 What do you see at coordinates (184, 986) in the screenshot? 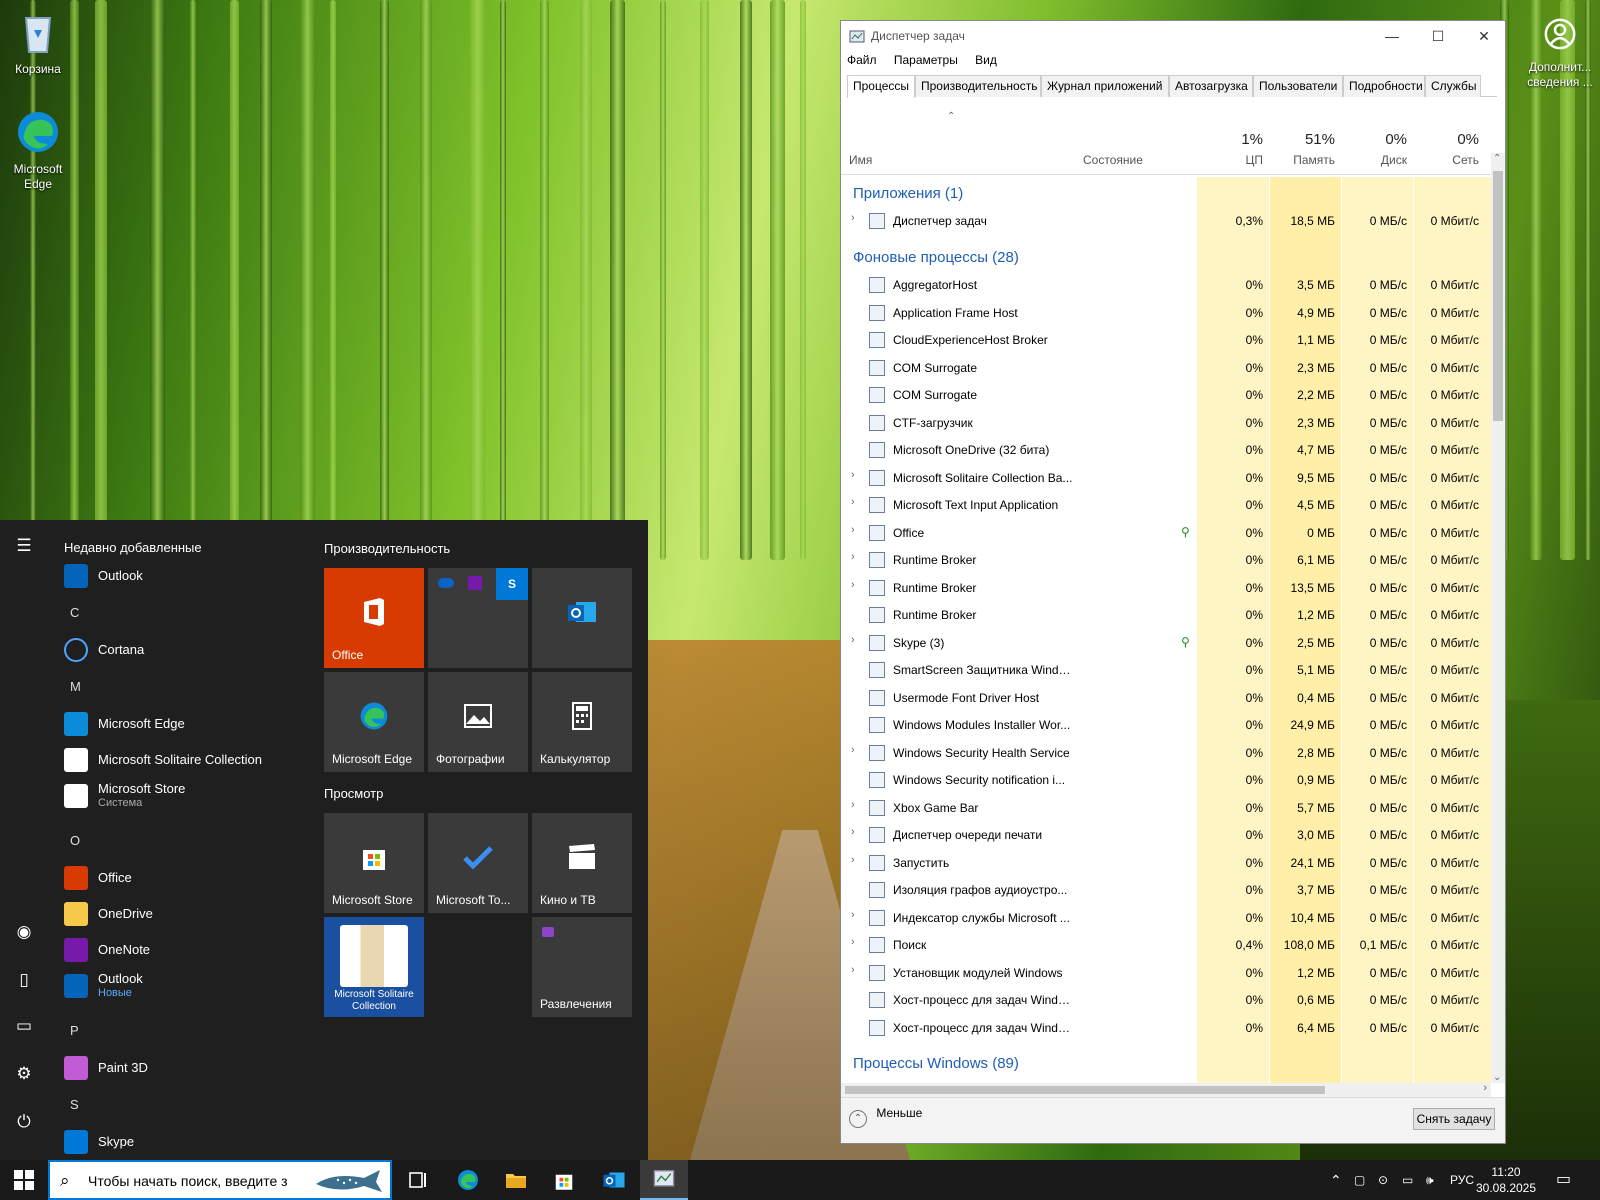
I see `app-list-item: Outlook Новые` at bounding box center [184, 986].